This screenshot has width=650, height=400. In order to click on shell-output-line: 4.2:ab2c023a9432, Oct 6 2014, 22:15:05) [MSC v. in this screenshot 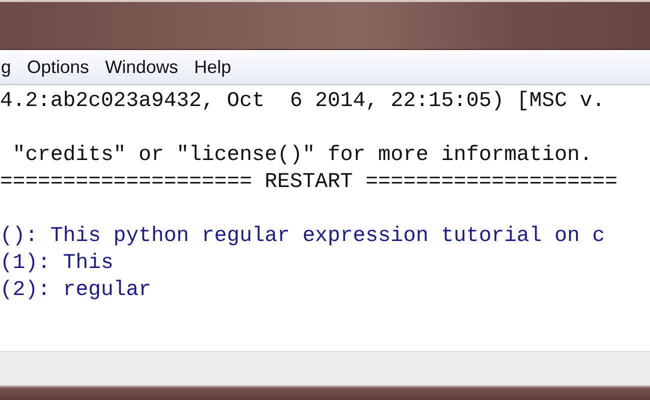, I will do `click(302, 102)`.